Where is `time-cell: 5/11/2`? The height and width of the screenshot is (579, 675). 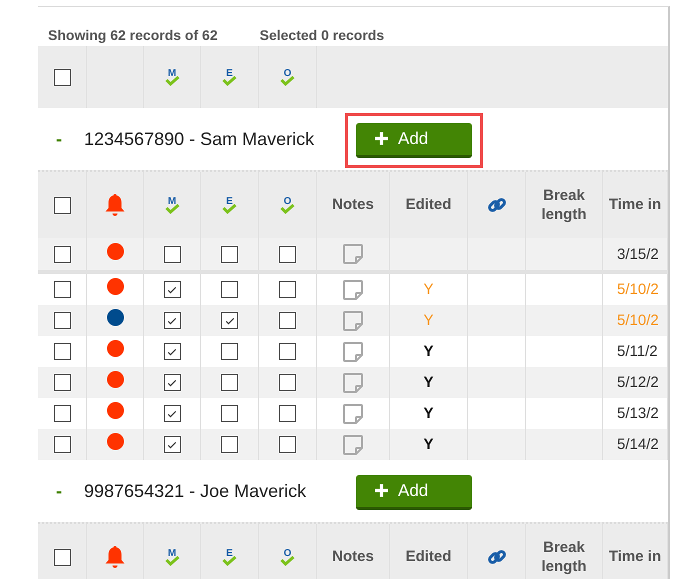 time-cell: 5/11/2 is located at coordinates (637, 351).